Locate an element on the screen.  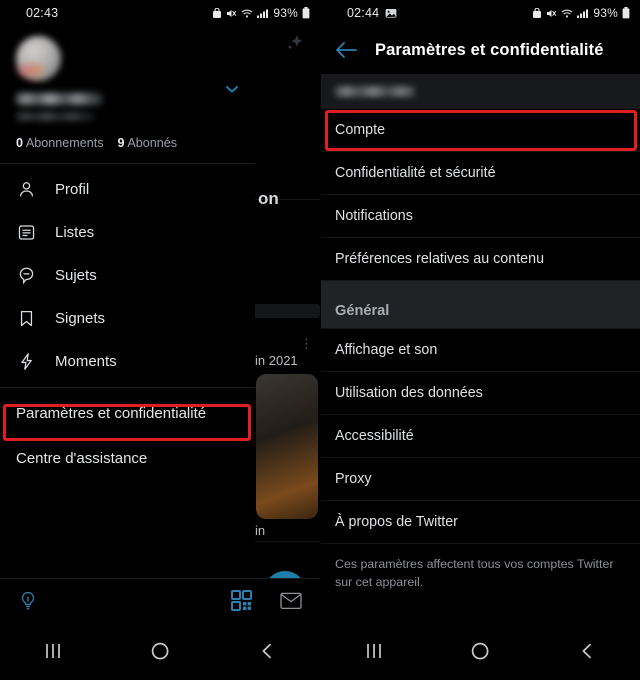
screenshot-icon is located at coordinates (391, 13).